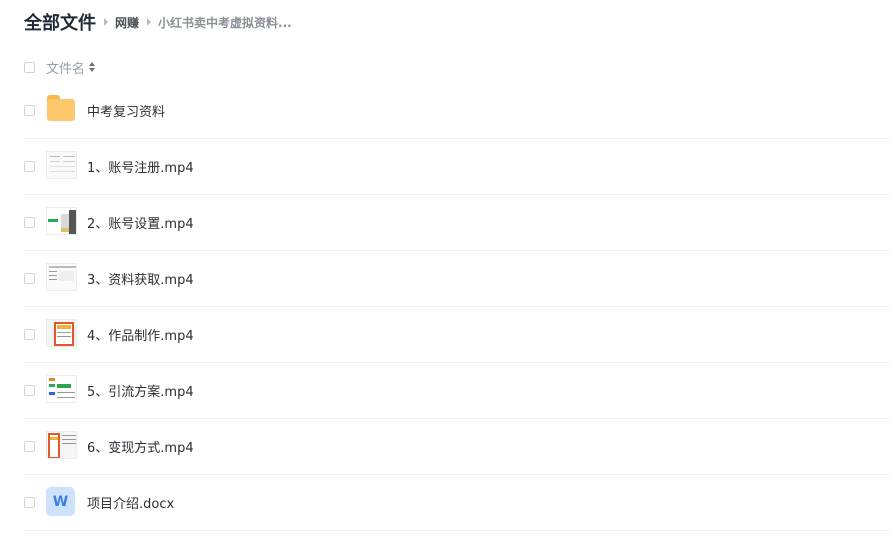 This screenshot has height=558, width=891. What do you see at coordinates (140, 166) in the screenshot?
I see `file-name: 1、账号注册.mp4` at bounding box center [140, 166].